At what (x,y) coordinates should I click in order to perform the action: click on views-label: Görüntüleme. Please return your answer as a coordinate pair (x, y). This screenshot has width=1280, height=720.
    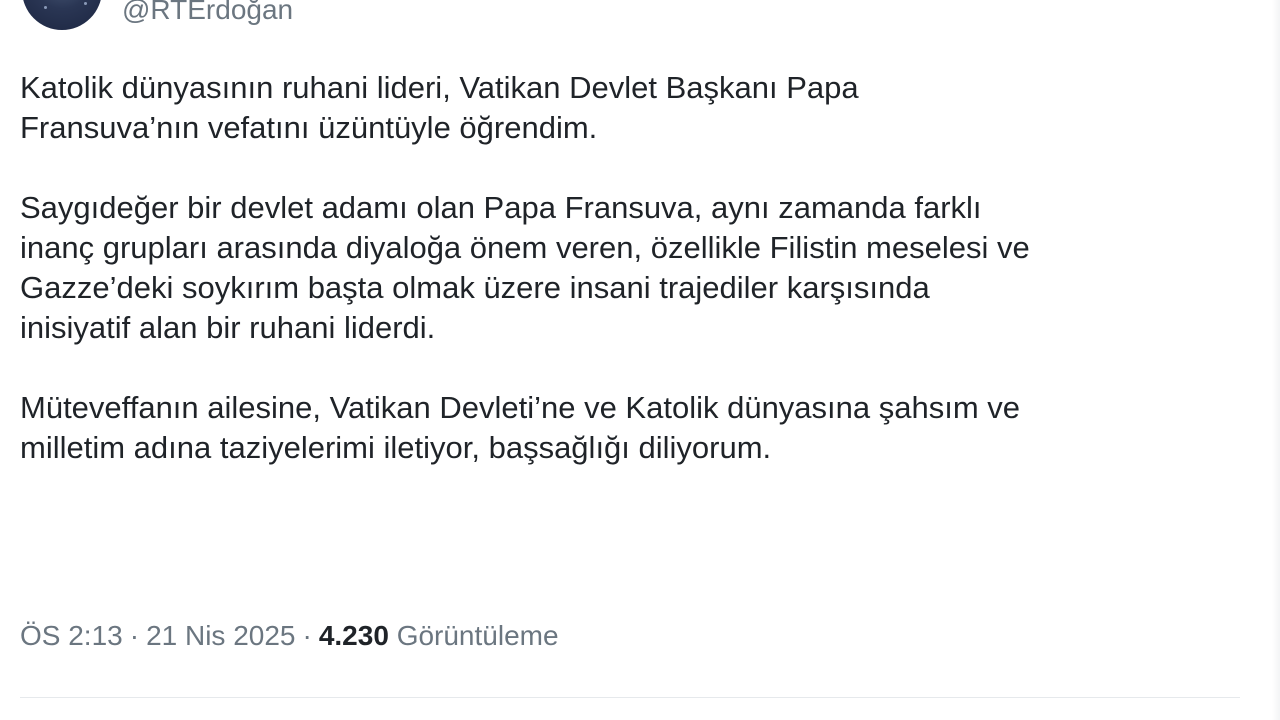
    Looking at the image, I should click on (477, 635).